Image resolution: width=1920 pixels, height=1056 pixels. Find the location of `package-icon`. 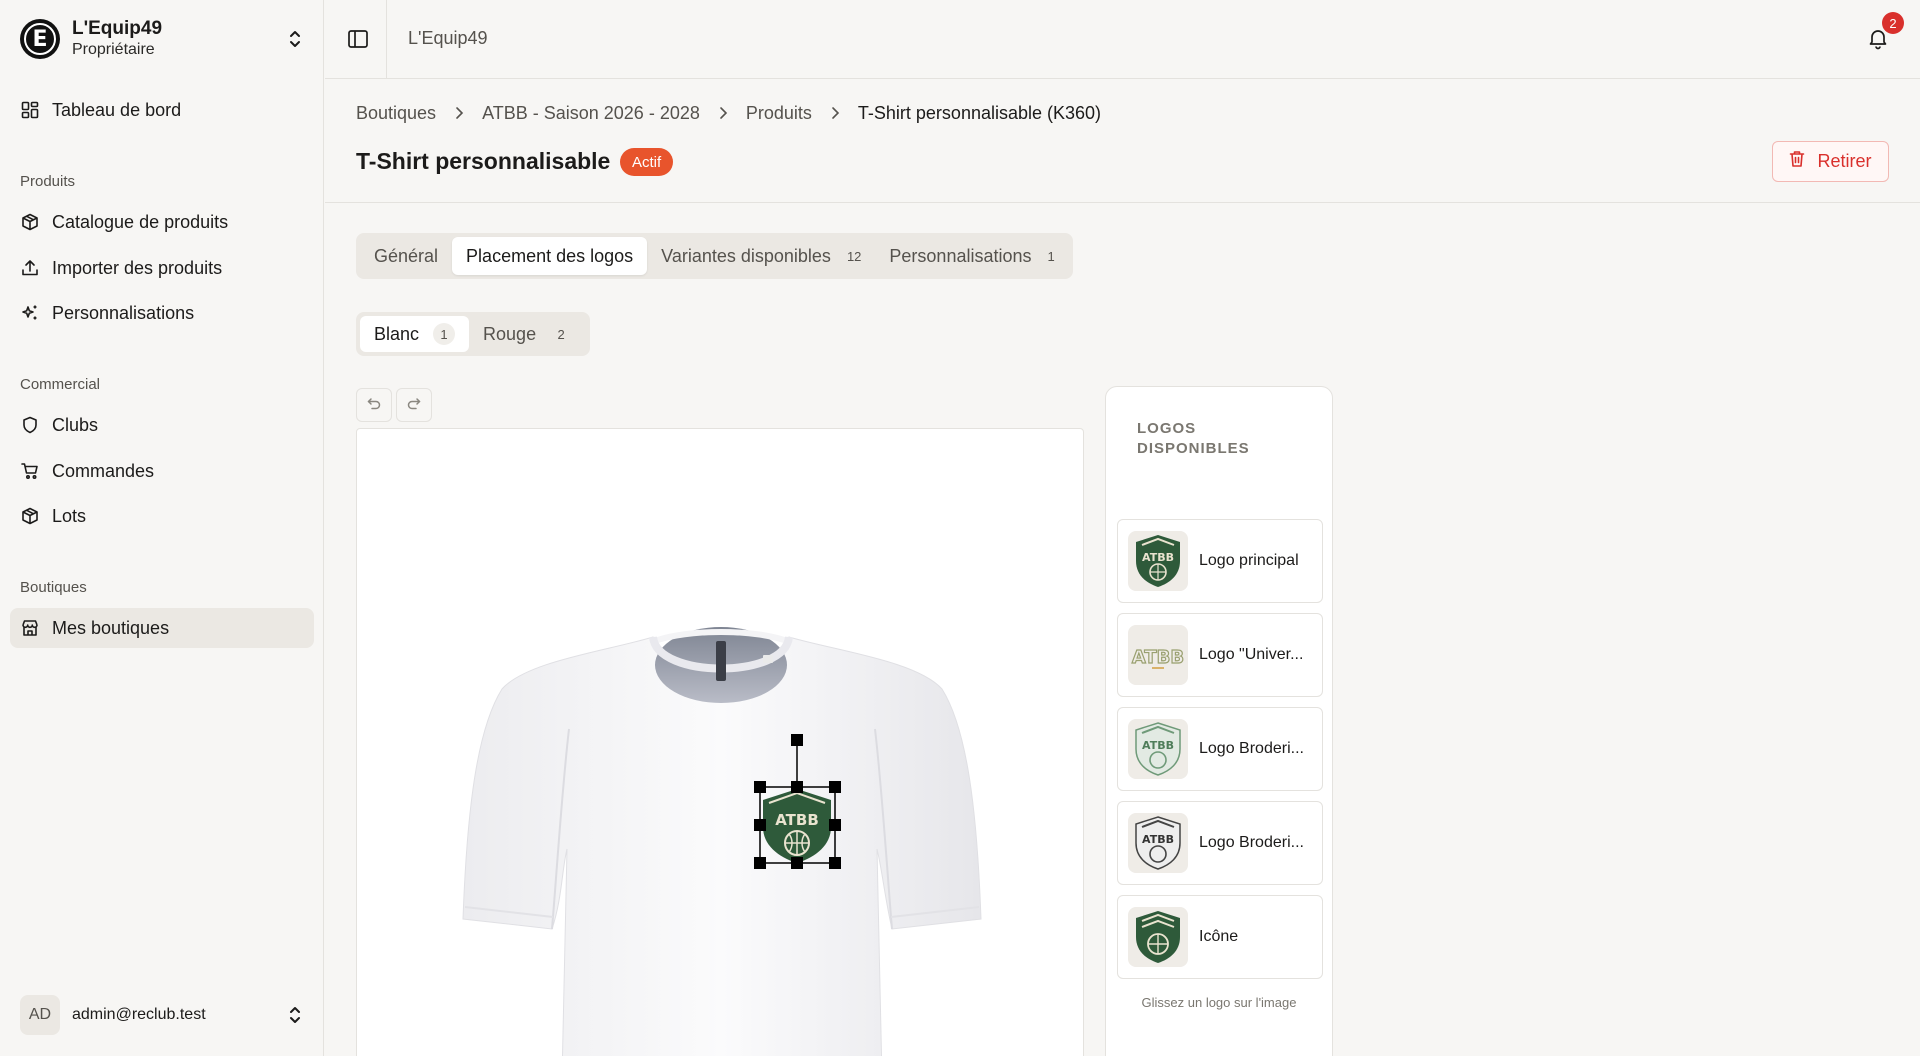

package-icon is located at coordinates (30, 222).